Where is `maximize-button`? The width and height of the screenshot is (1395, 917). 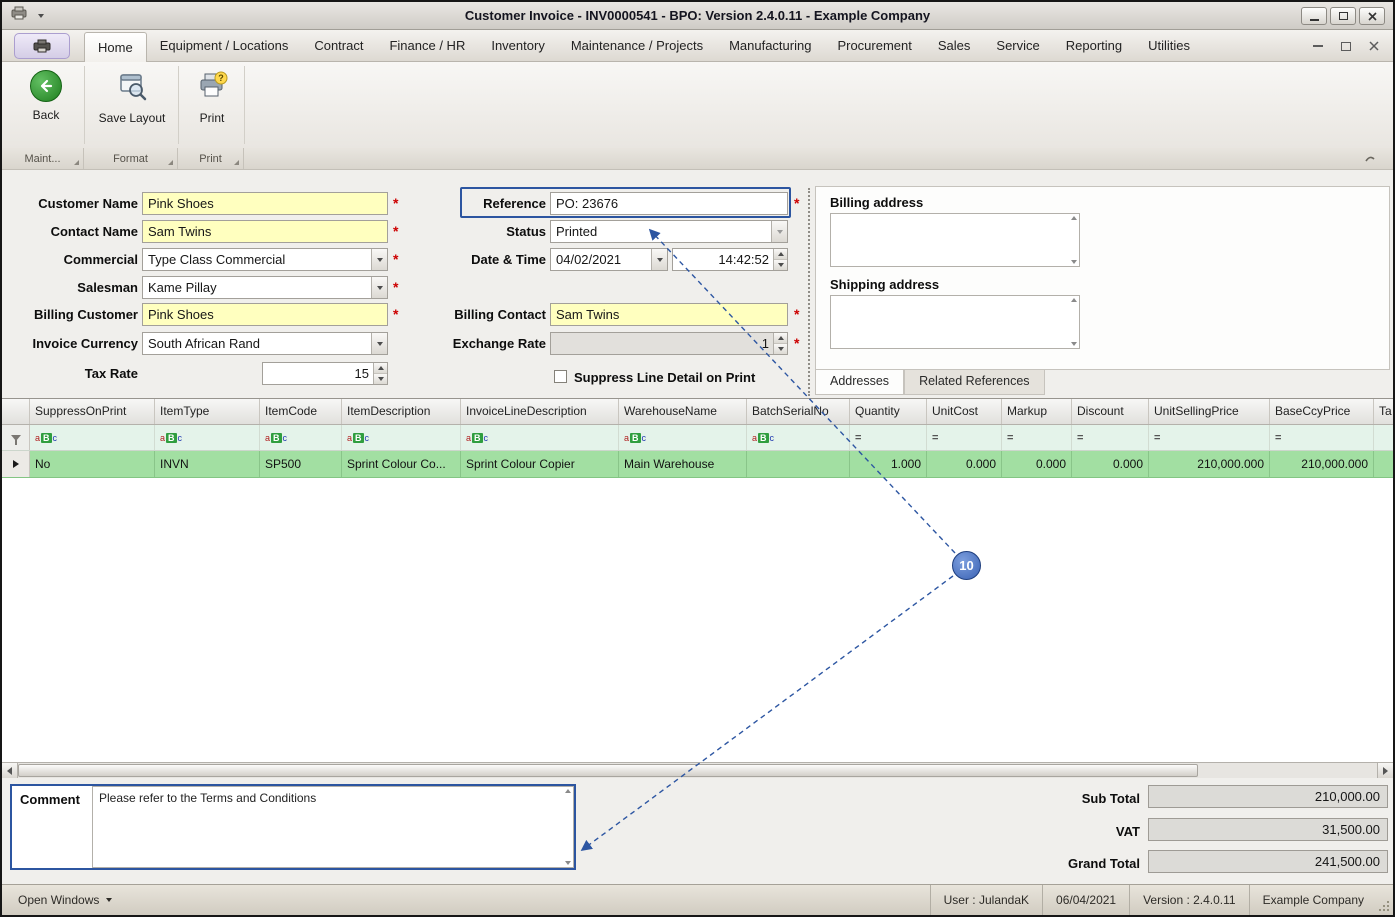
maximize-button is located at coordinates (1343, 16).